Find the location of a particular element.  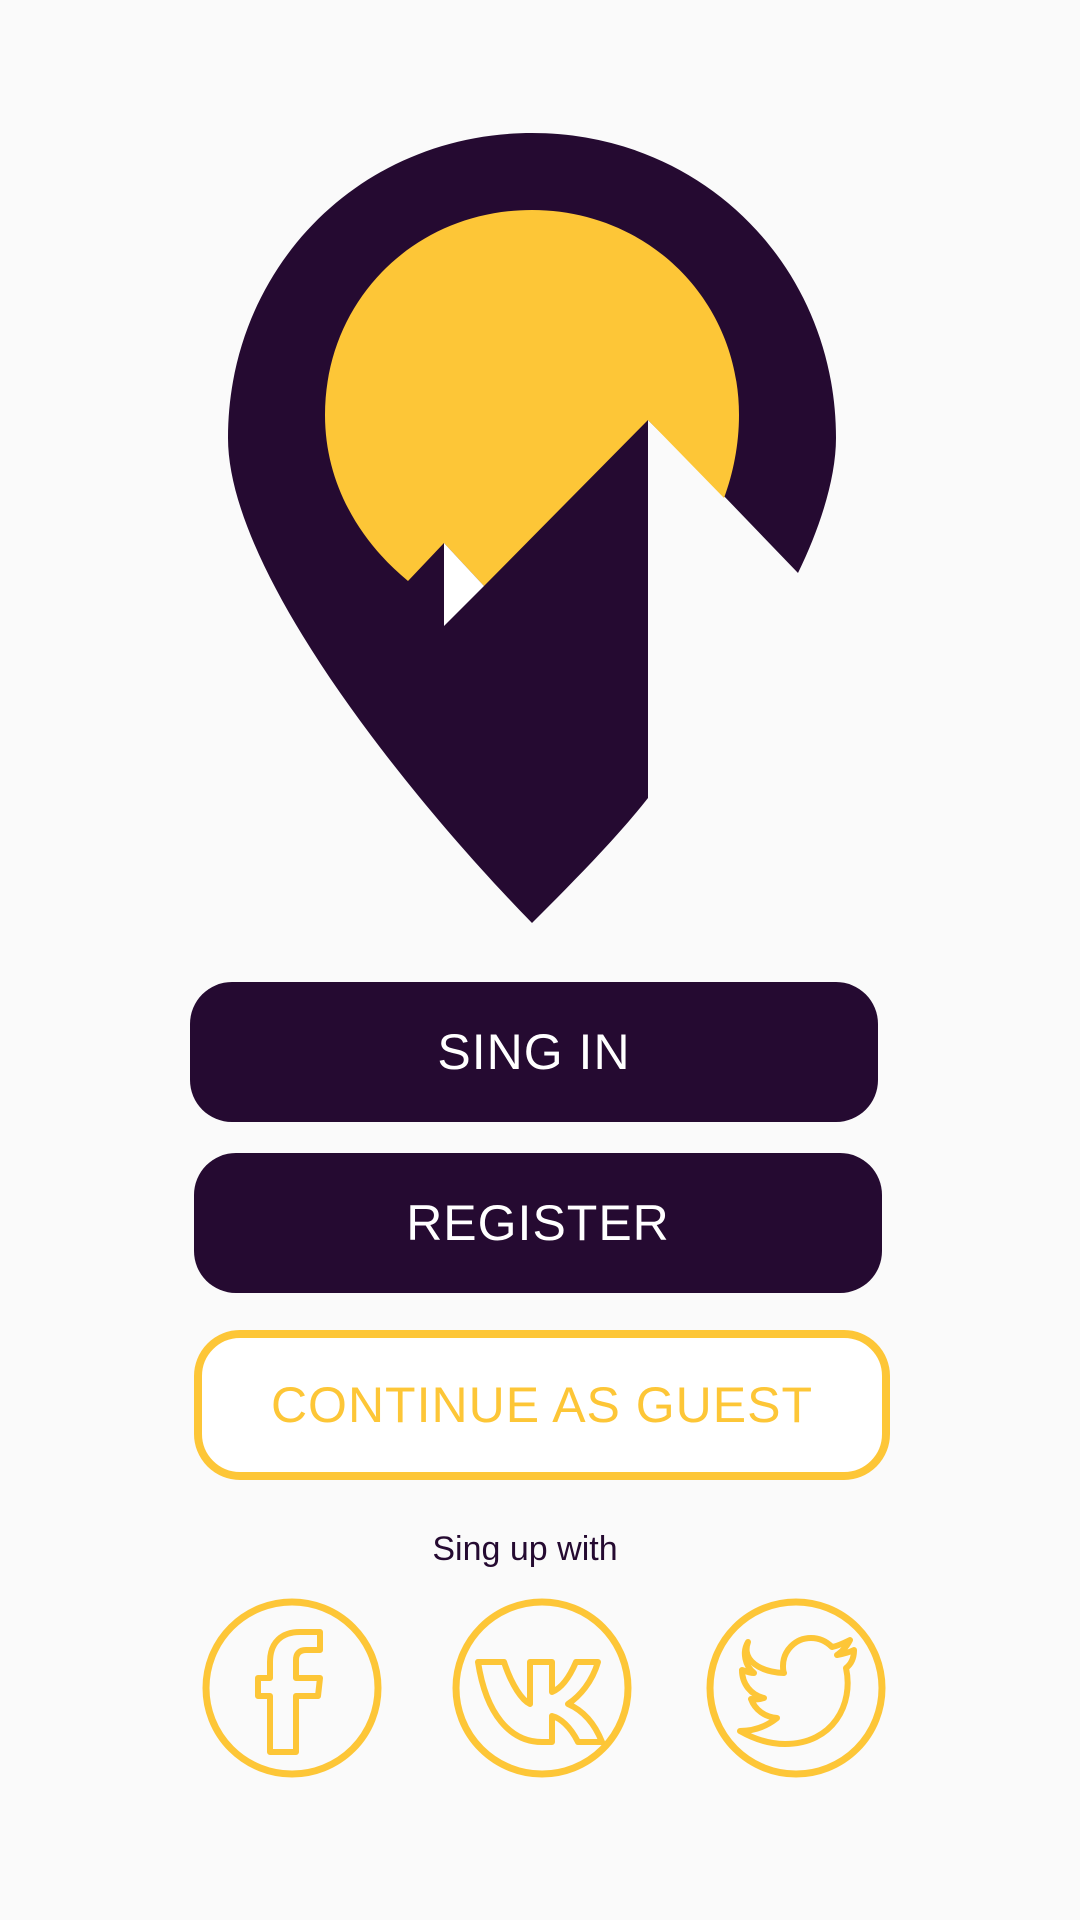

vk-icon is located at coordinates (542, 1688).